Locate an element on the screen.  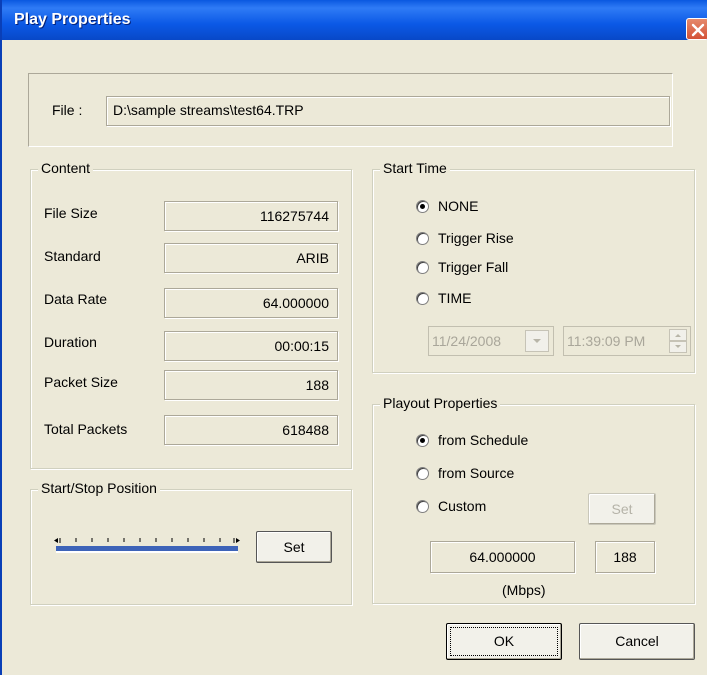
standard-field: ARIB is located at coordinates (251, 258).